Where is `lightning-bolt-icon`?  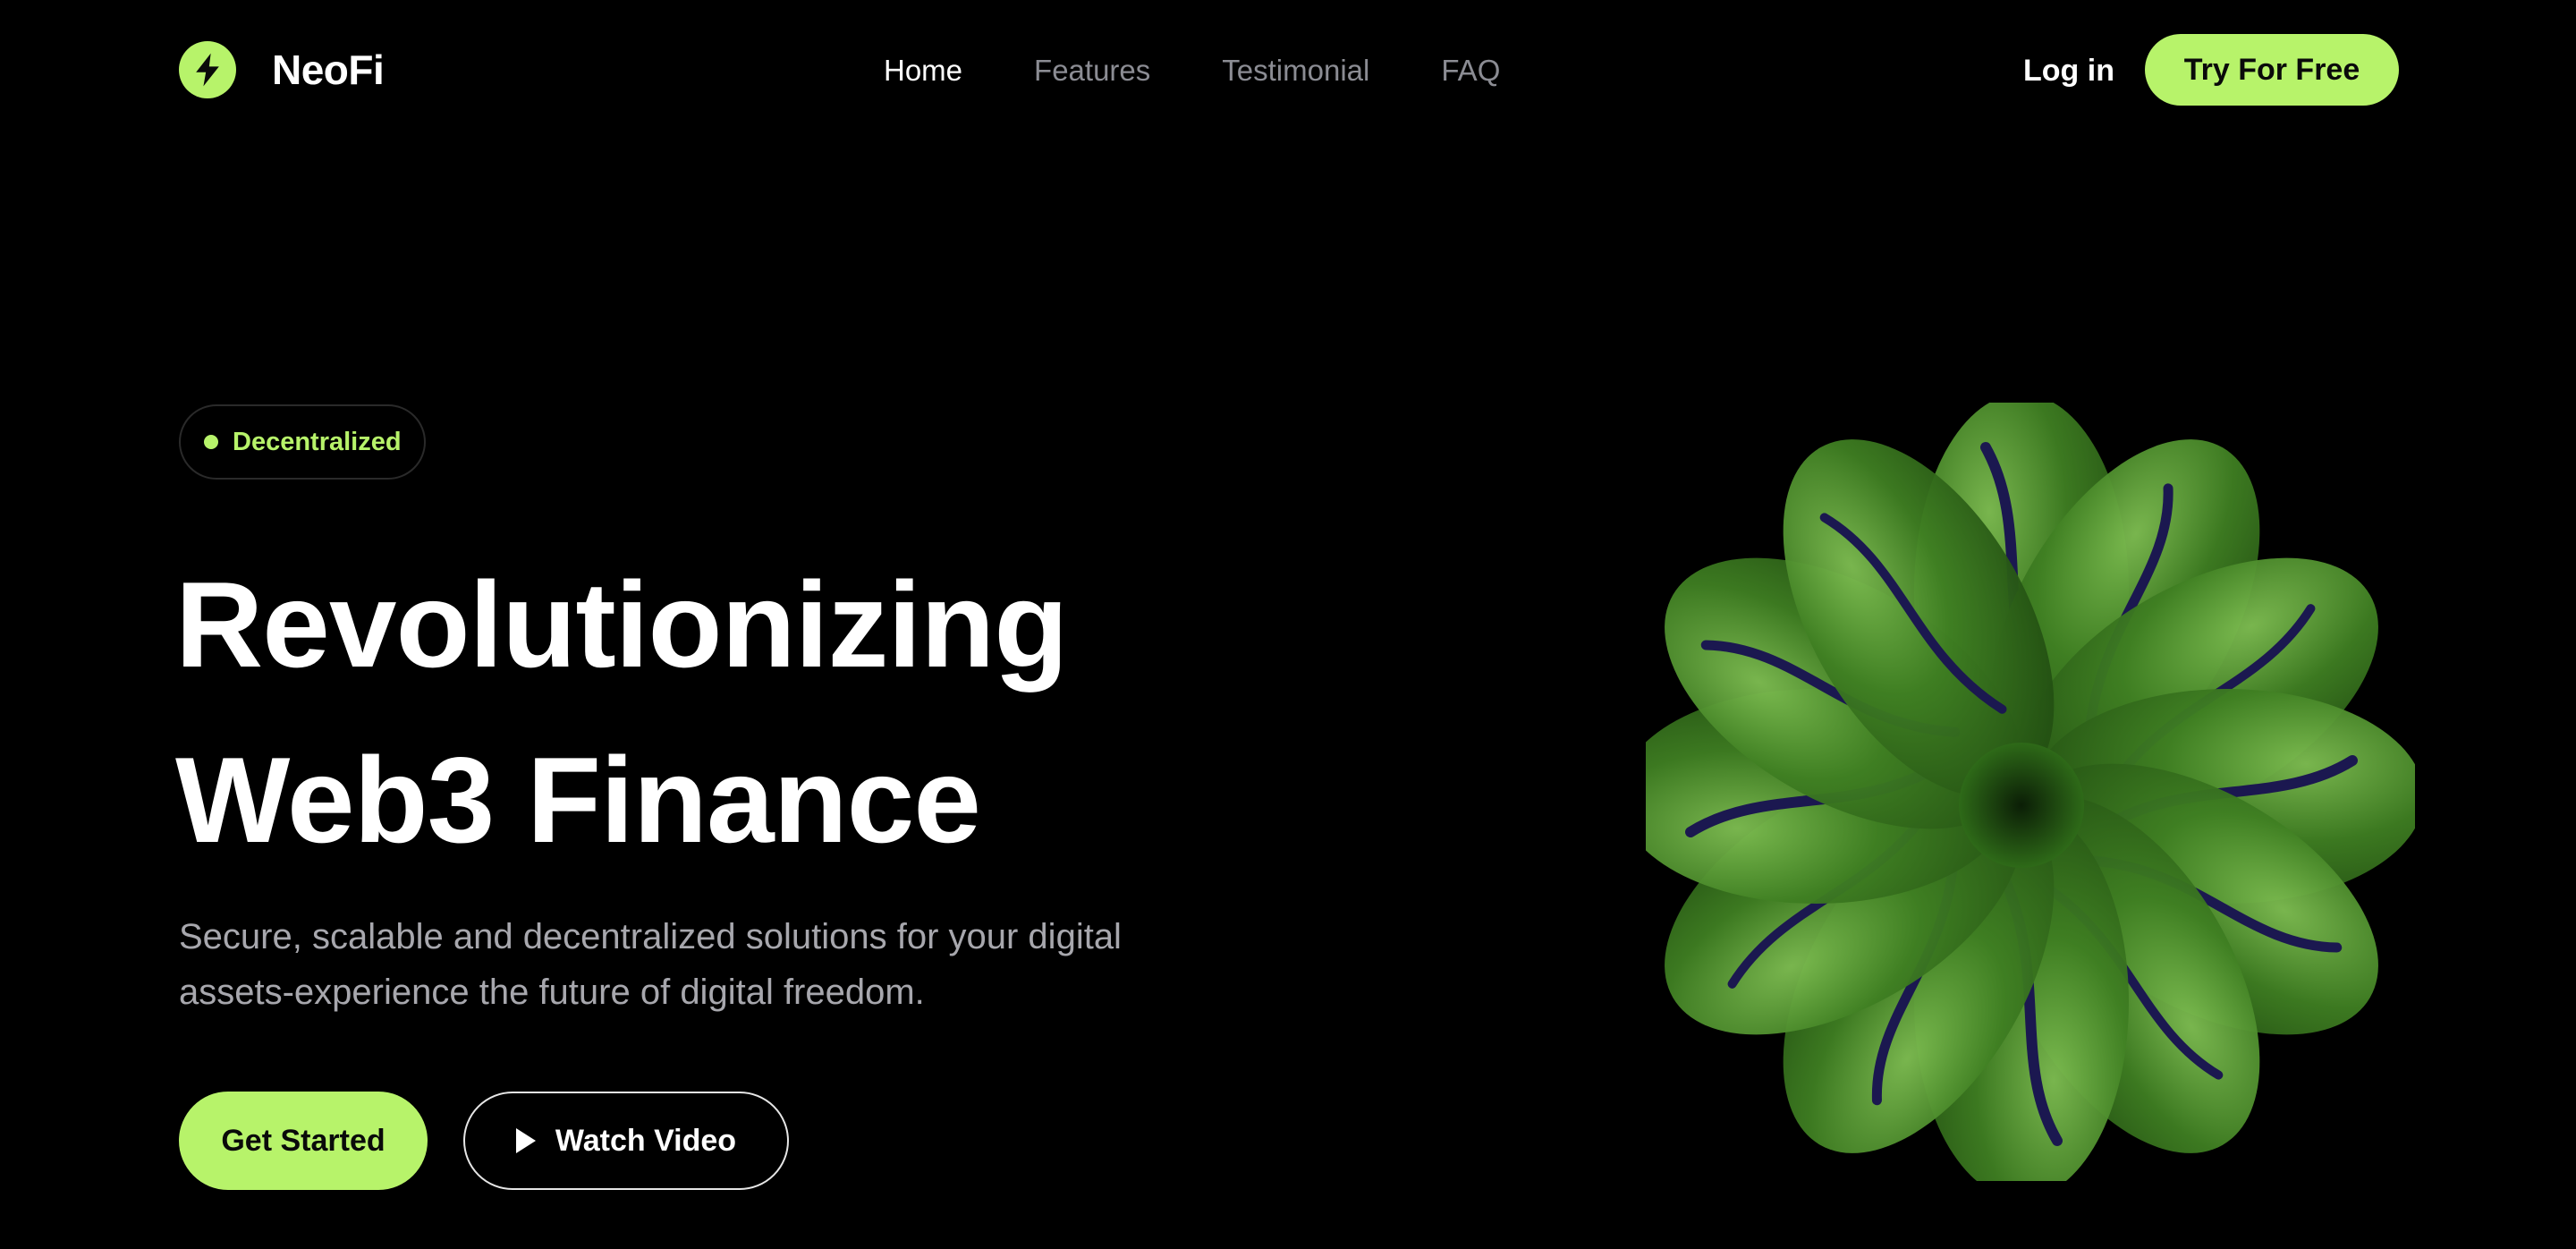 lightning-bolt-icon is located at coordinates (207, 69).